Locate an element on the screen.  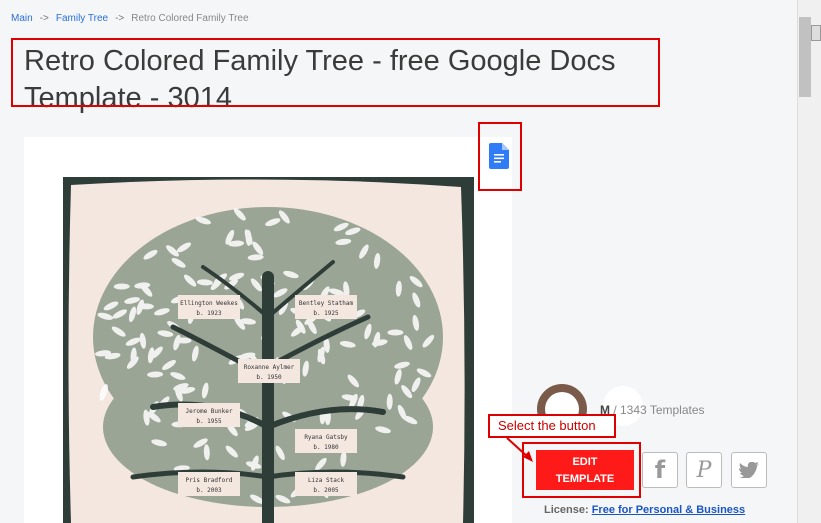
breadcrumb-main: Main is located at coordinates (22, 18).